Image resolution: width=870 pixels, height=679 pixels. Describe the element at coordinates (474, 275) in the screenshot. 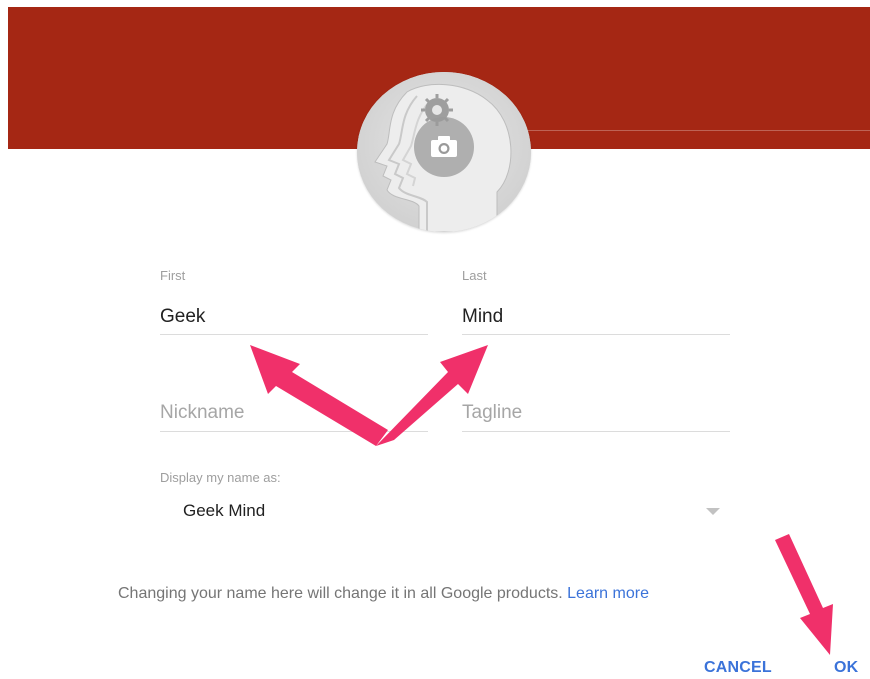

I see `last-name-label: Last` at that location.